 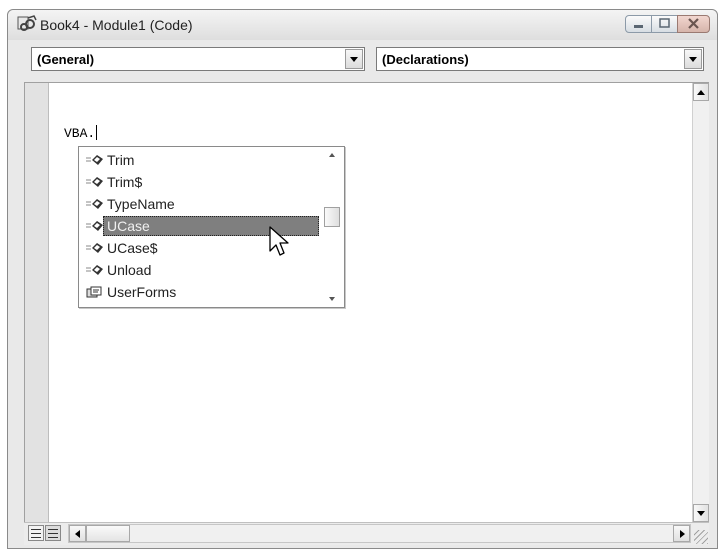 What do you see at coordinates (200, 160) in the screenshot?
I see `list-item: Trim` at bounding box center [200, 160].